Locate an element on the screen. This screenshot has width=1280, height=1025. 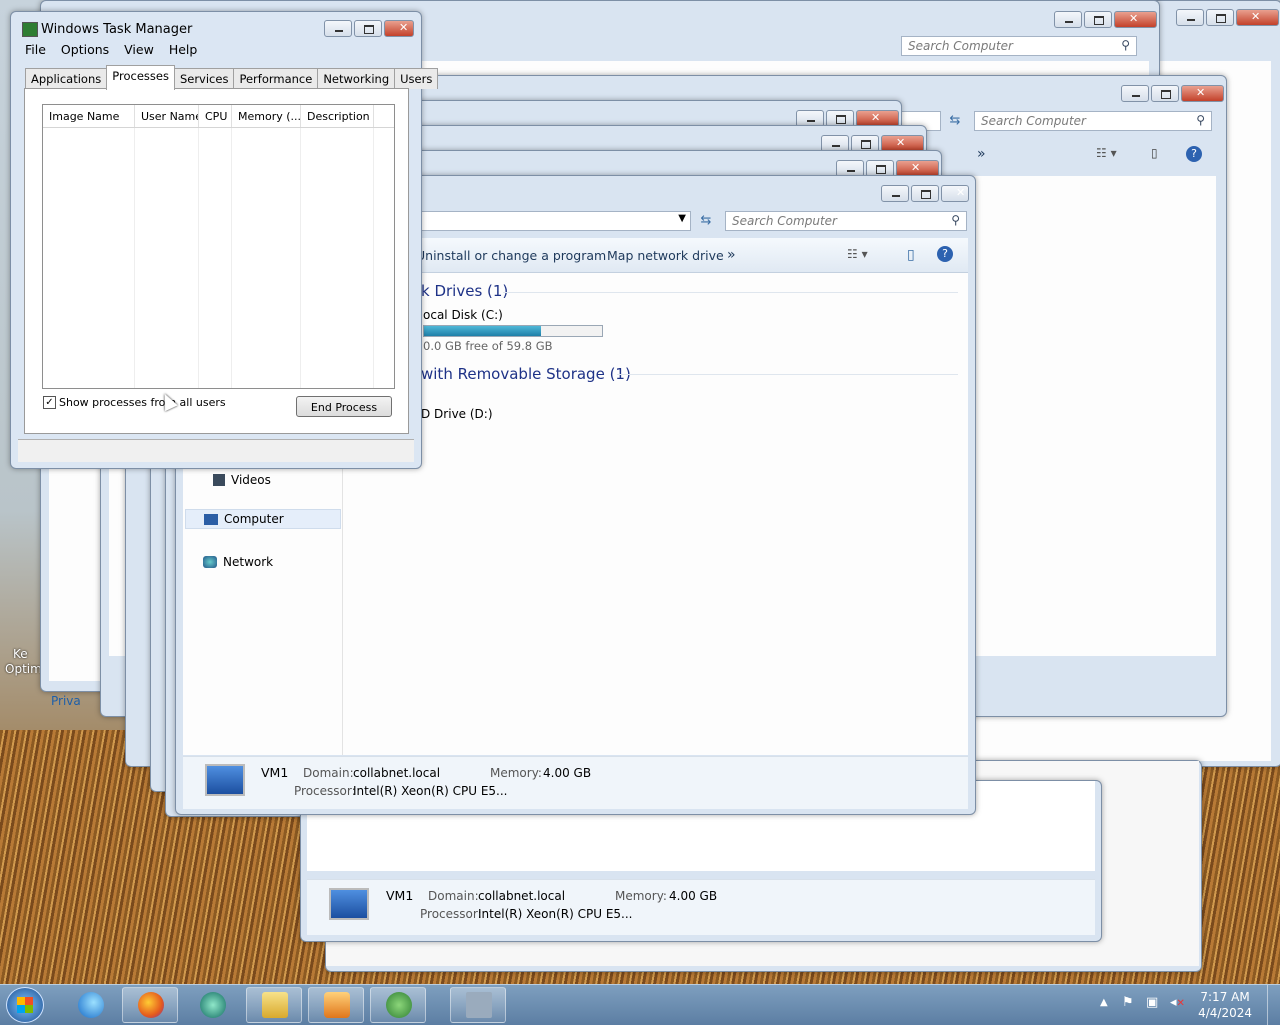
uninstall-program-button: Uninstall or change a program is located at coordinates (511, 255).